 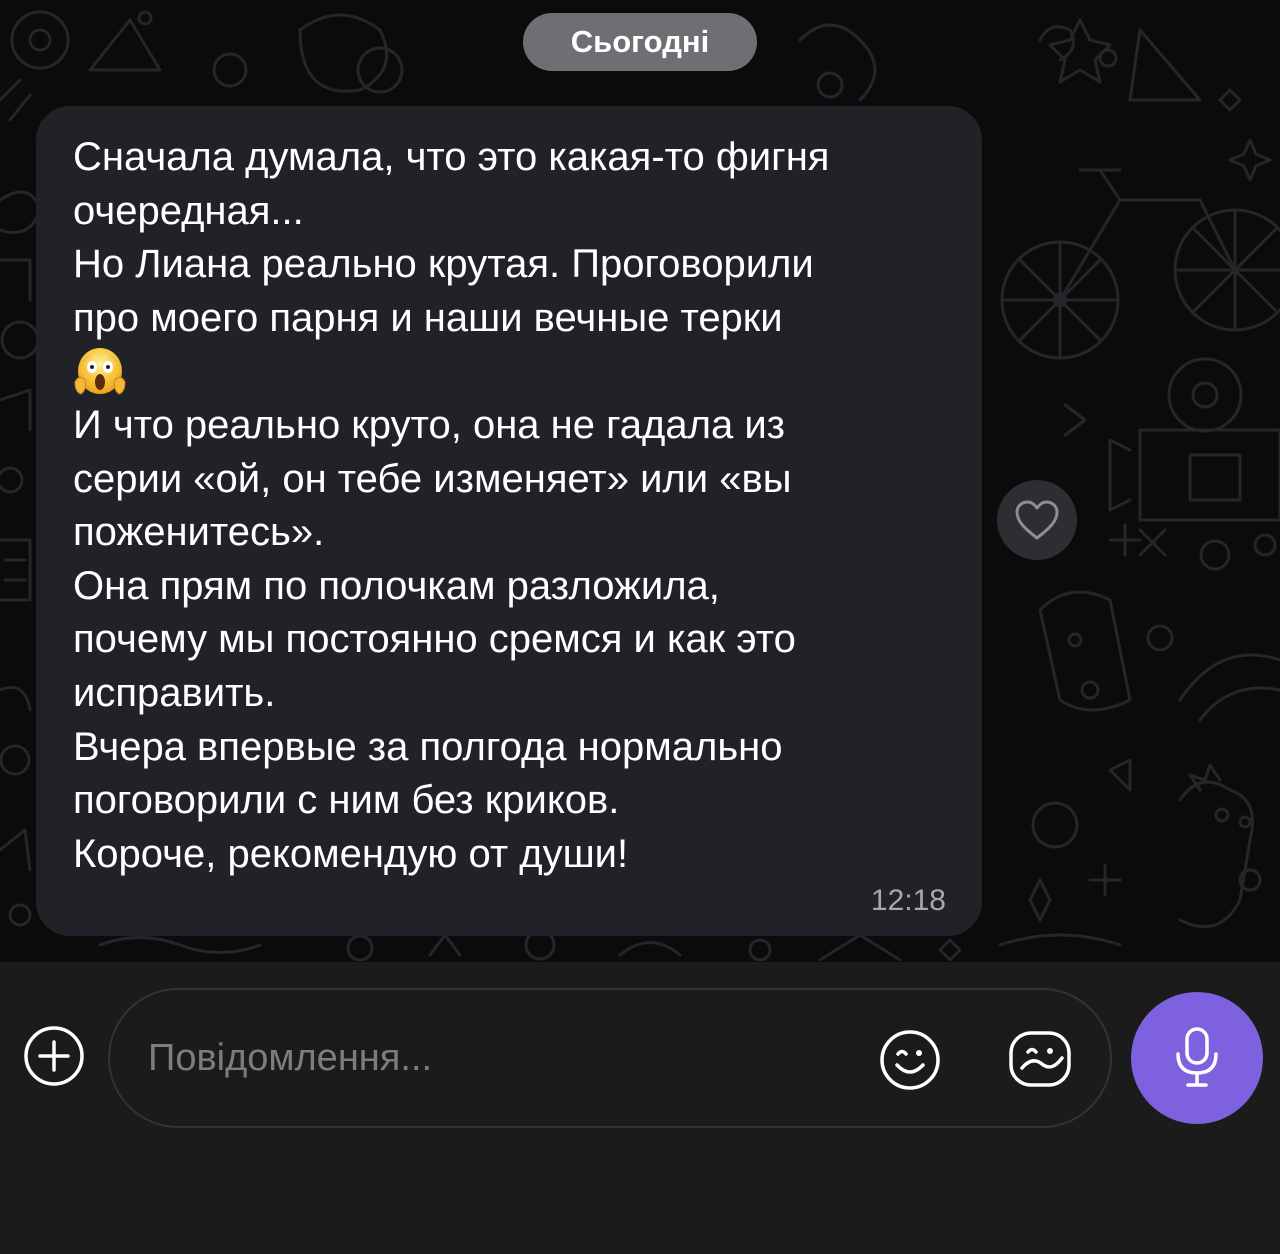 What do you see at coordinates (396, 585) in the screenshot?
I see `message-line: Она прям по полочкам разложила,` at bounding box center [396, 585].